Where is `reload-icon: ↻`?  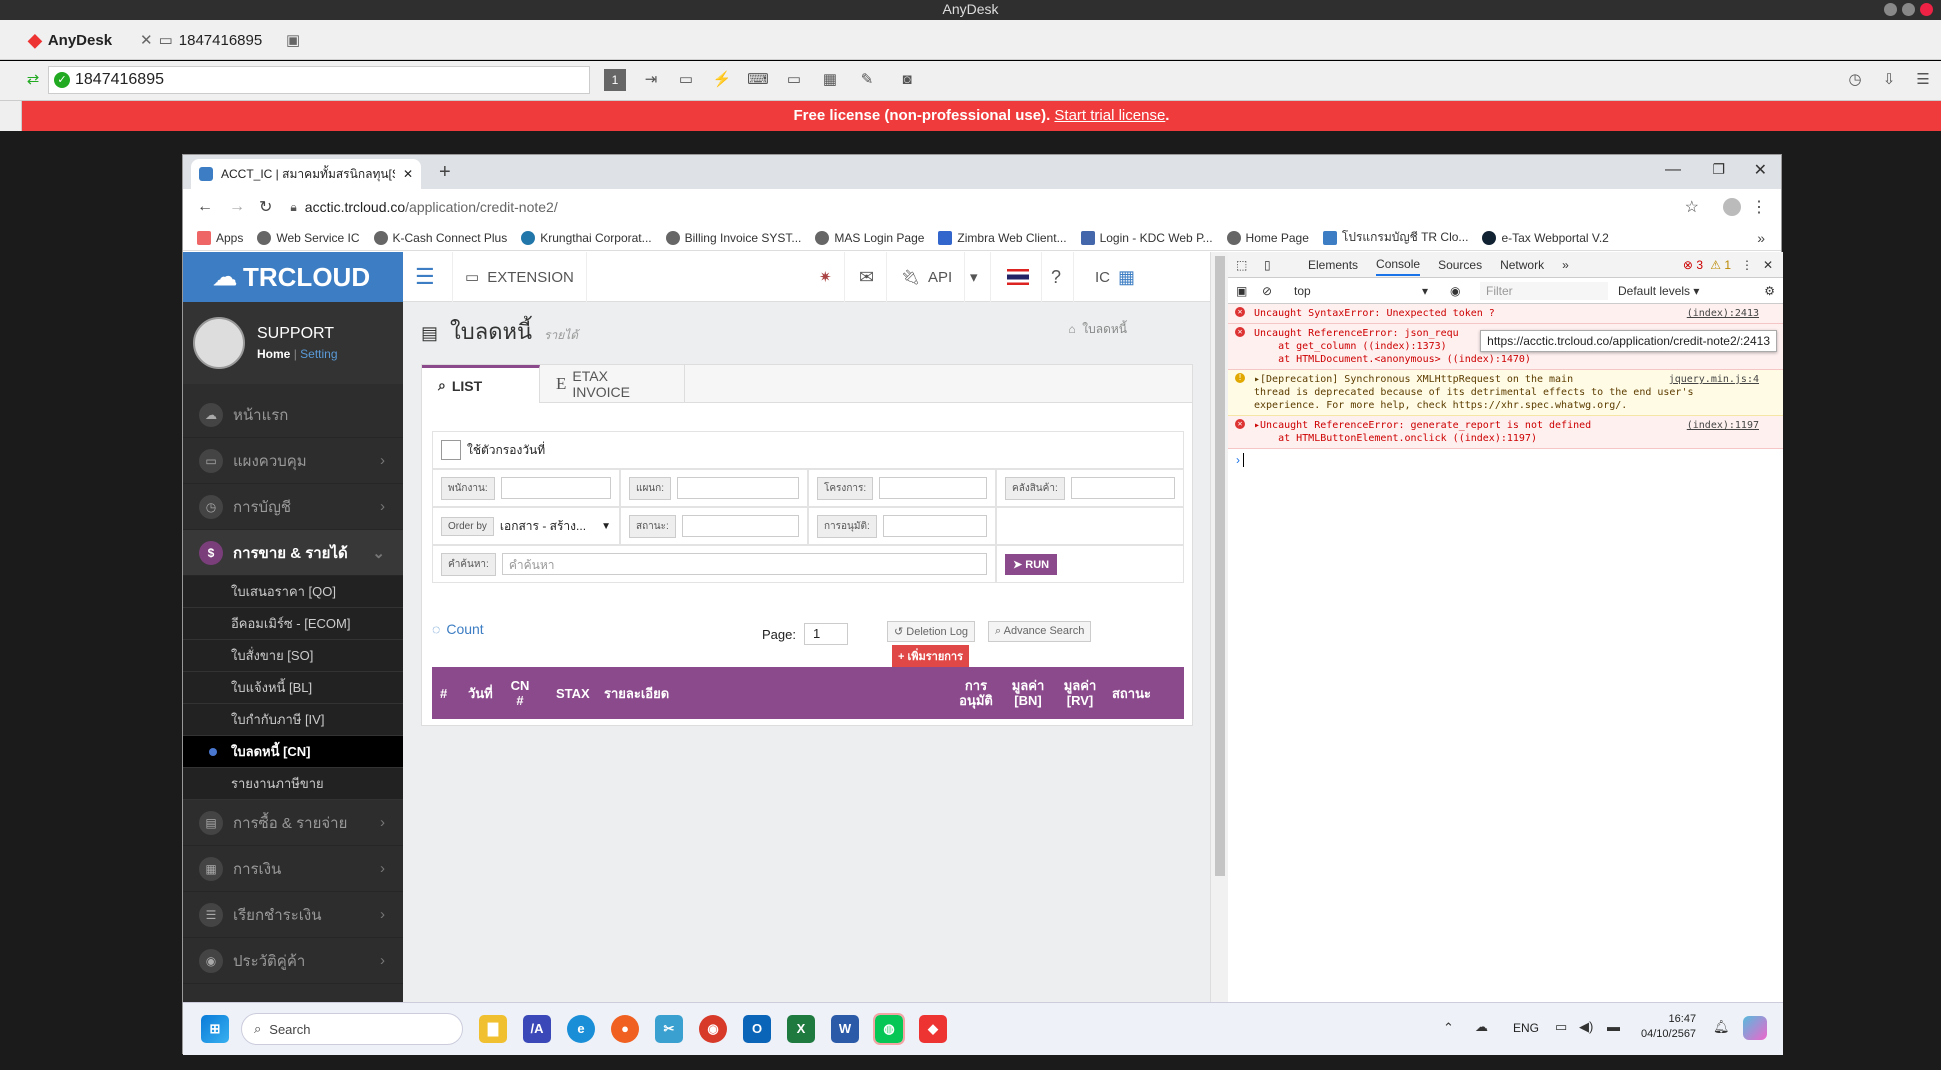
reload-icon: ↻ is located at coordinates (265, 207).